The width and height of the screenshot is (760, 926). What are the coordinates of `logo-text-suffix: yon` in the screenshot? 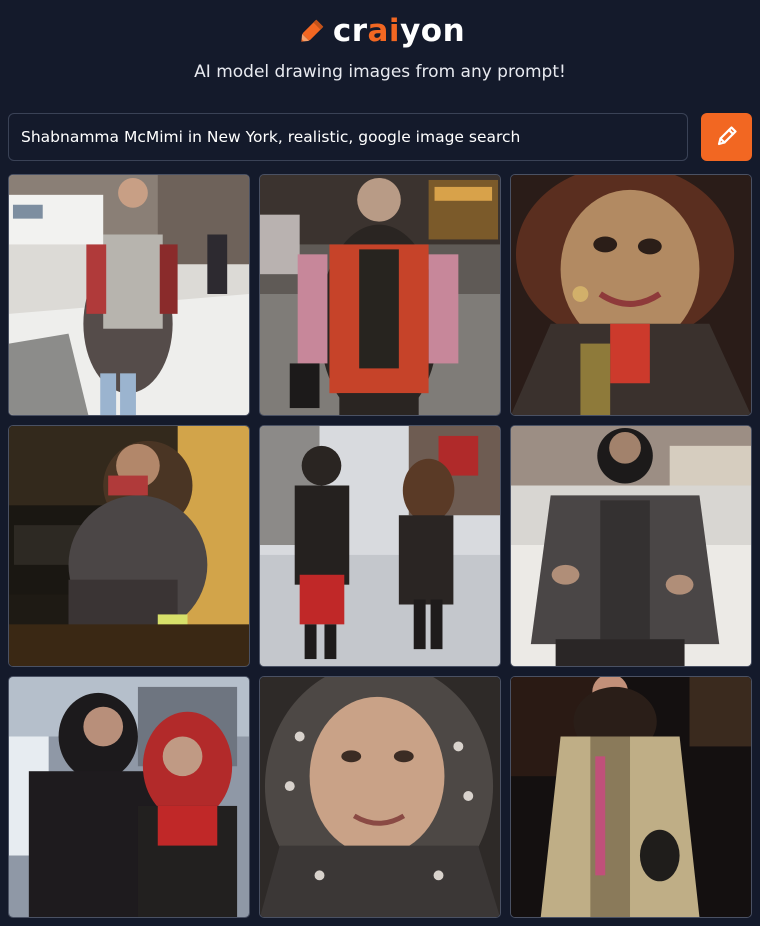 It's located at (433, 31).